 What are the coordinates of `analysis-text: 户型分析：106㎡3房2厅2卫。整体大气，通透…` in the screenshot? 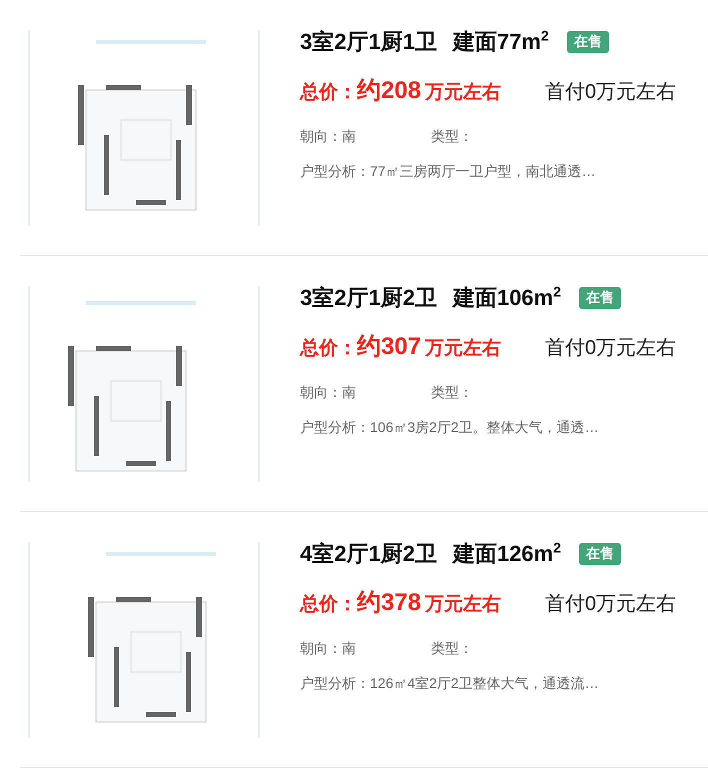 It's located at (450, 428).